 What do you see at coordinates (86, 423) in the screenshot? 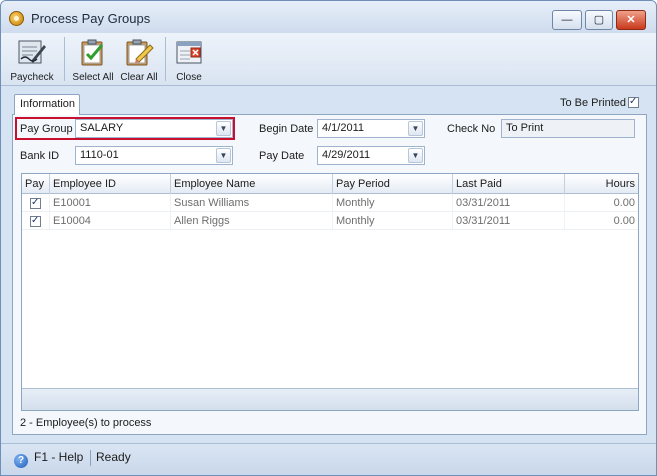
I see `employees-to-process-text: 2 - Employee(s) to process` at bounding box center [86, 423].